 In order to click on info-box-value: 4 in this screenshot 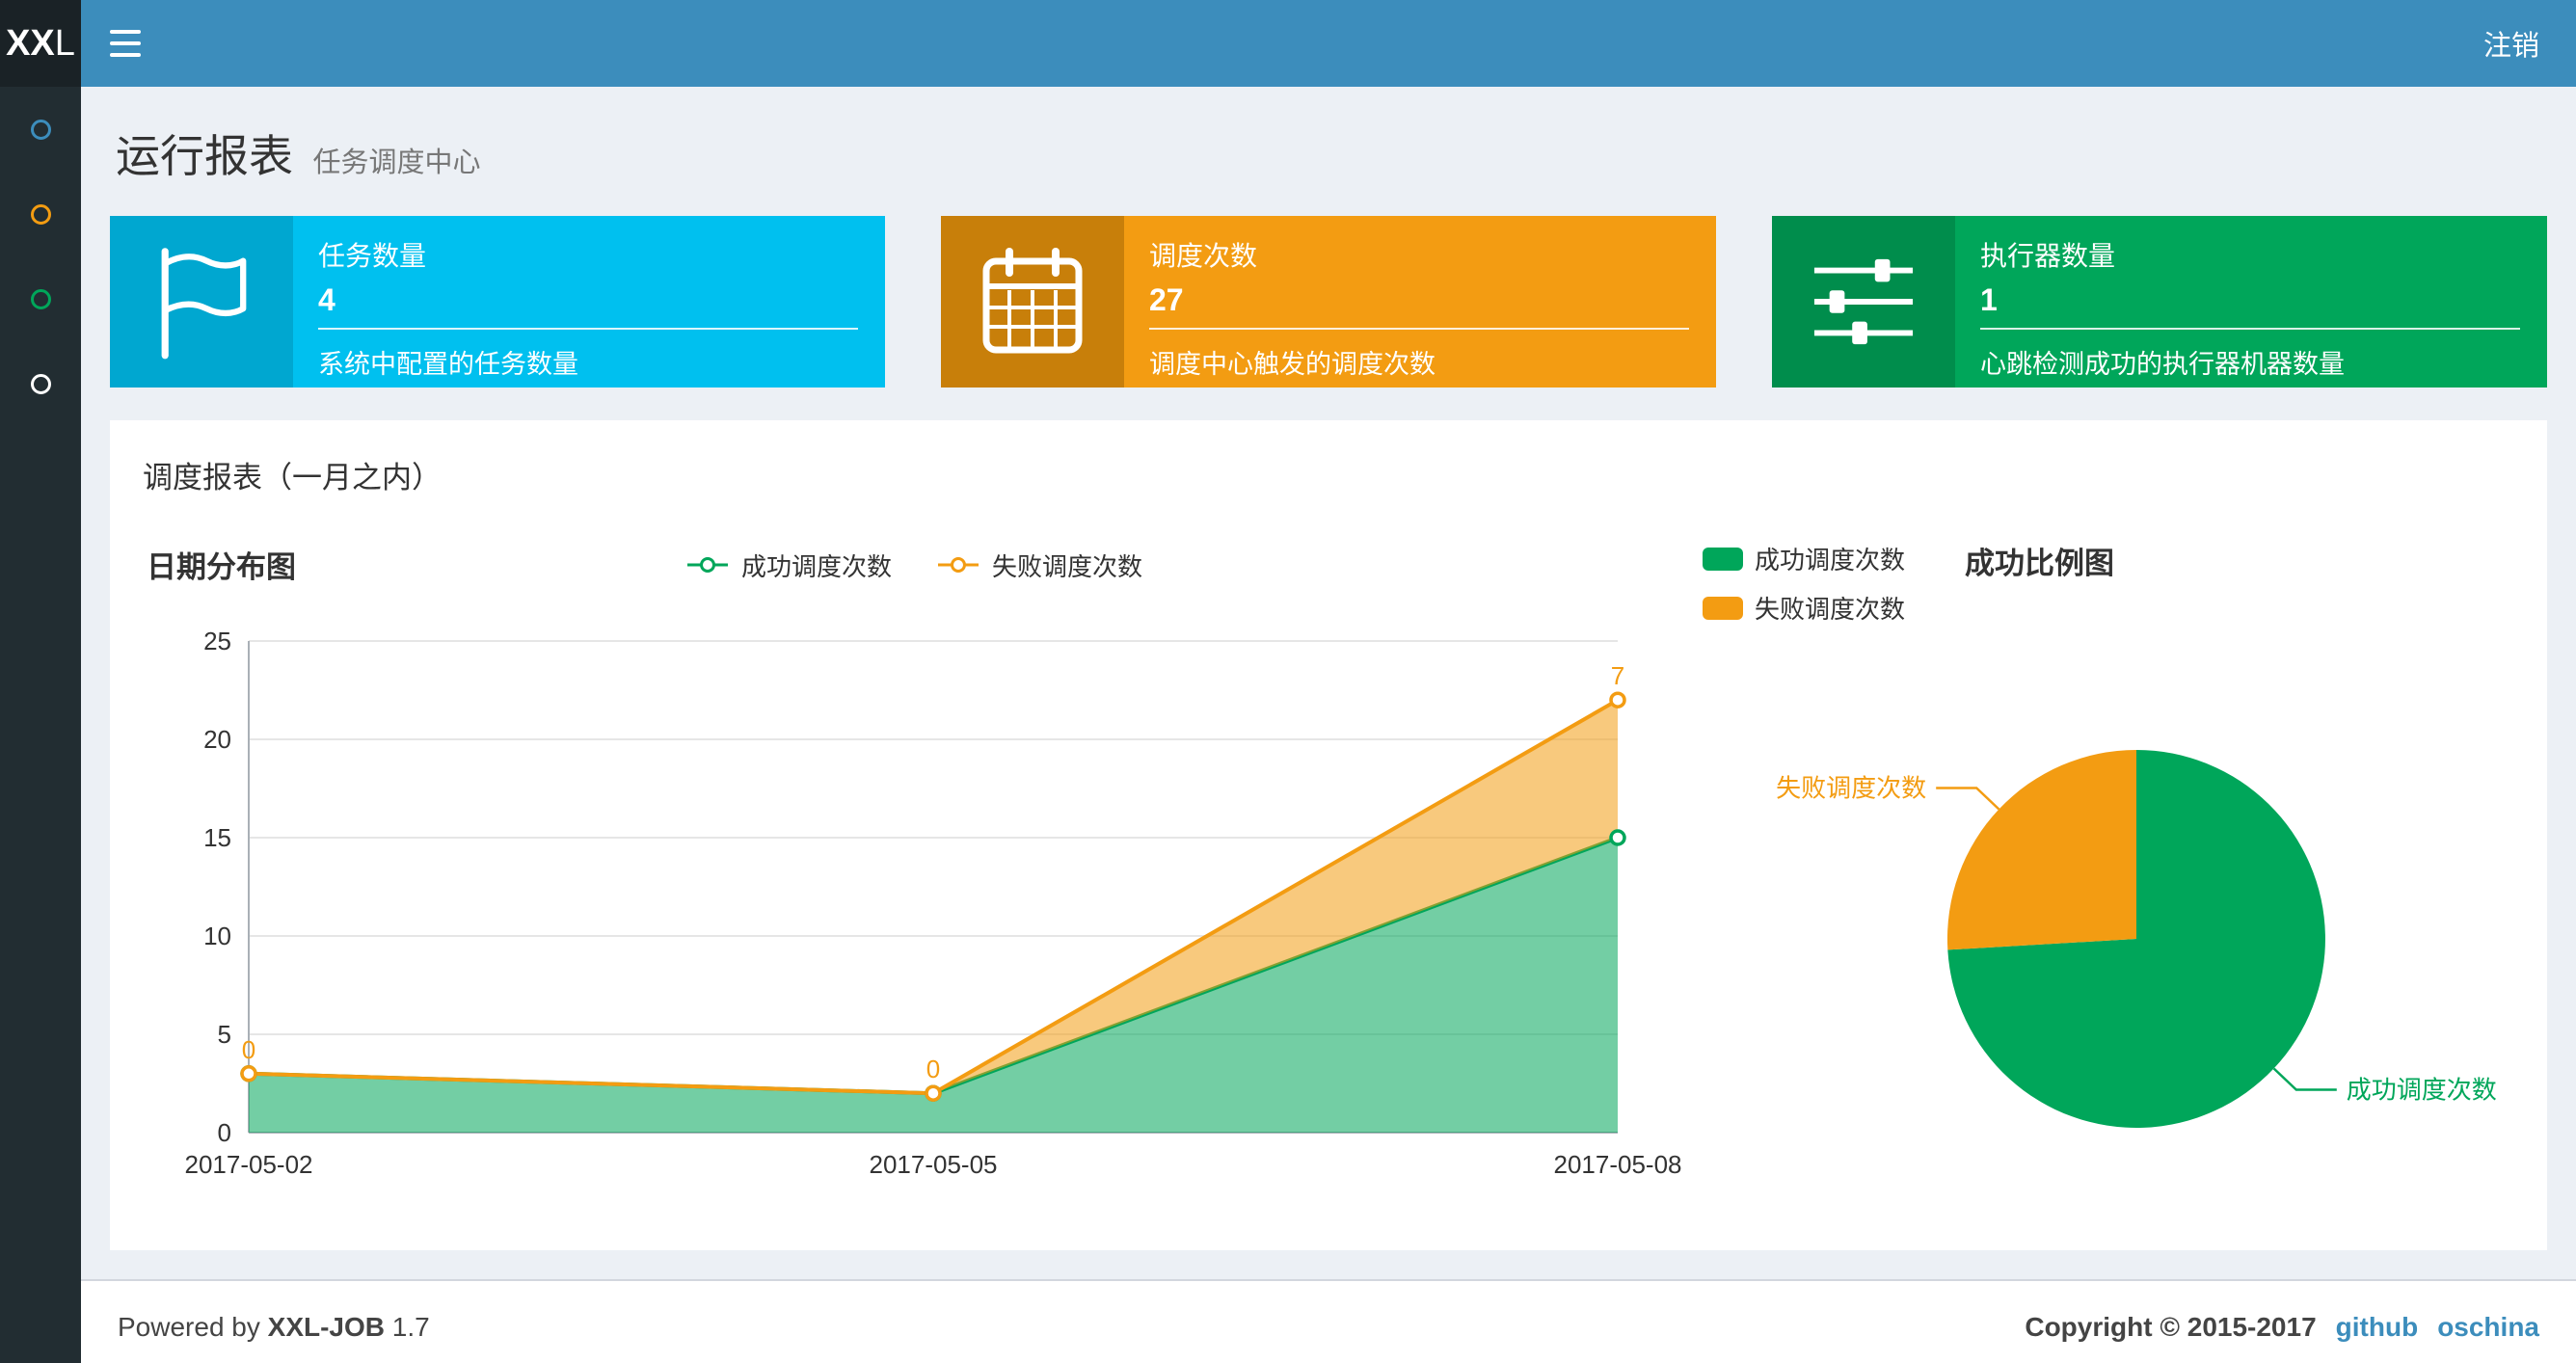, I will do `click(327, 299)`.